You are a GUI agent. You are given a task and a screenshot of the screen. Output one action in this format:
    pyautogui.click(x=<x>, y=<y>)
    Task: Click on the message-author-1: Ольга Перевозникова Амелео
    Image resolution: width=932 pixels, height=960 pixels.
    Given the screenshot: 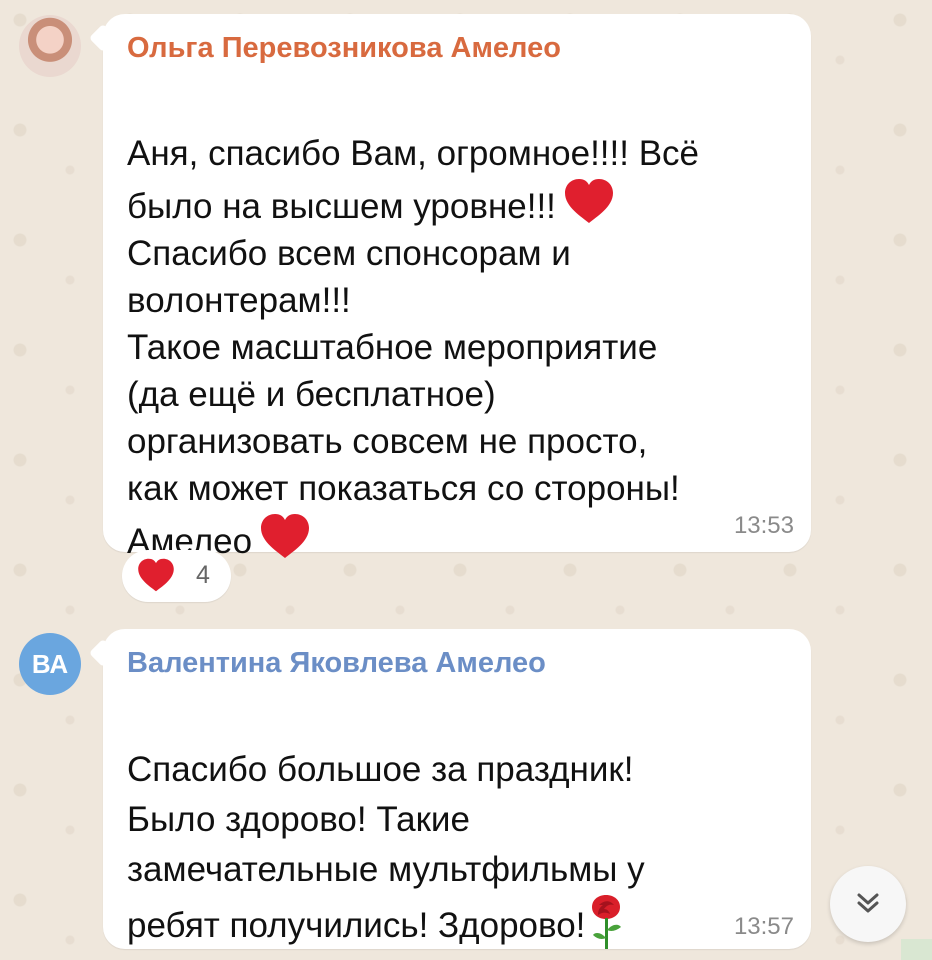 What is the action you would take?
    pyautogui.click(x=344, y=48)
    